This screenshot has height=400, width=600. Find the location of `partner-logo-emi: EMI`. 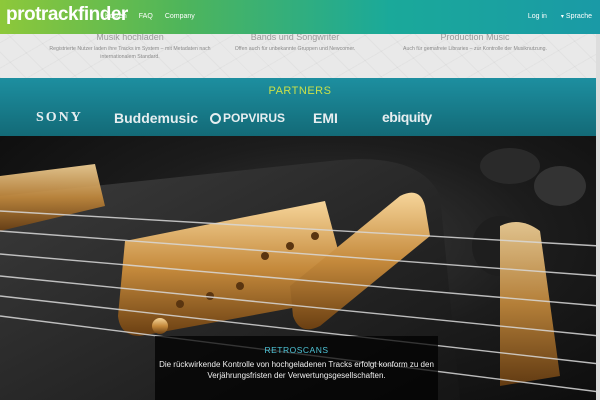

partner-logo-emi: EMI is located at coordinates (325, 118).